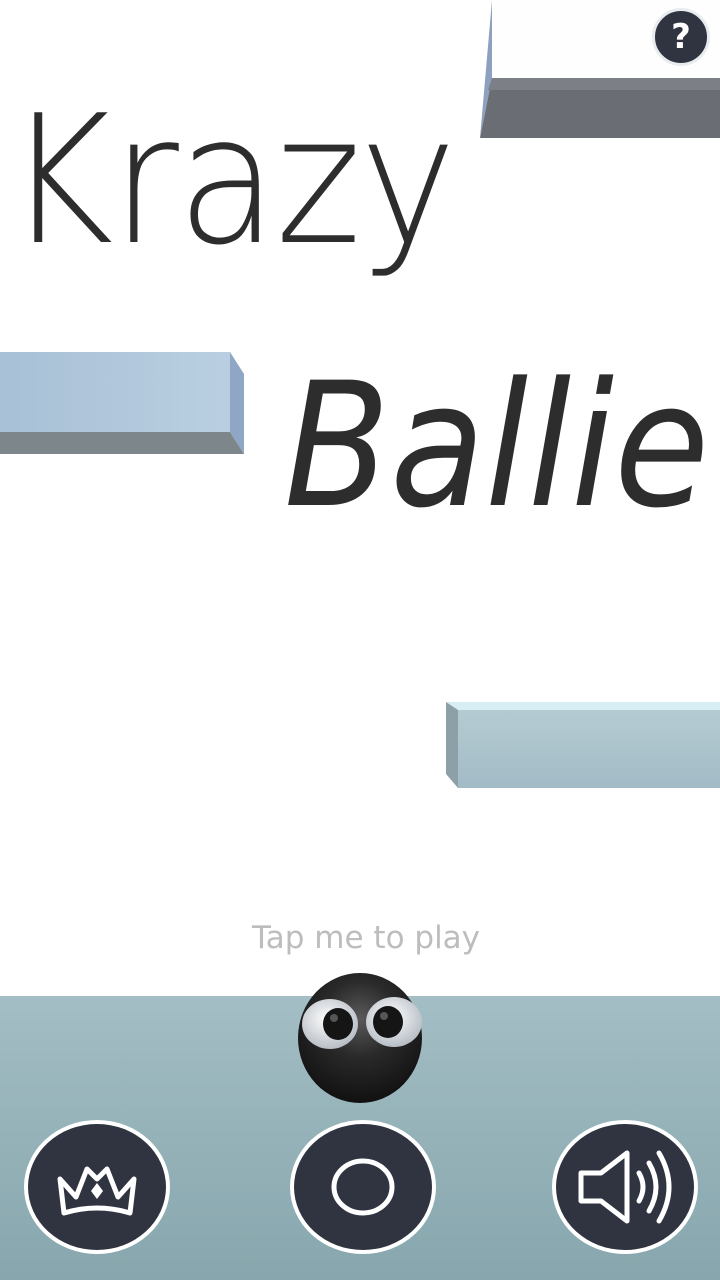  What do you see at coordinates (366, 938) in the screenshot?
I see `tap-to-play-hint: Tap me to play` at bounding box center [366, 938].